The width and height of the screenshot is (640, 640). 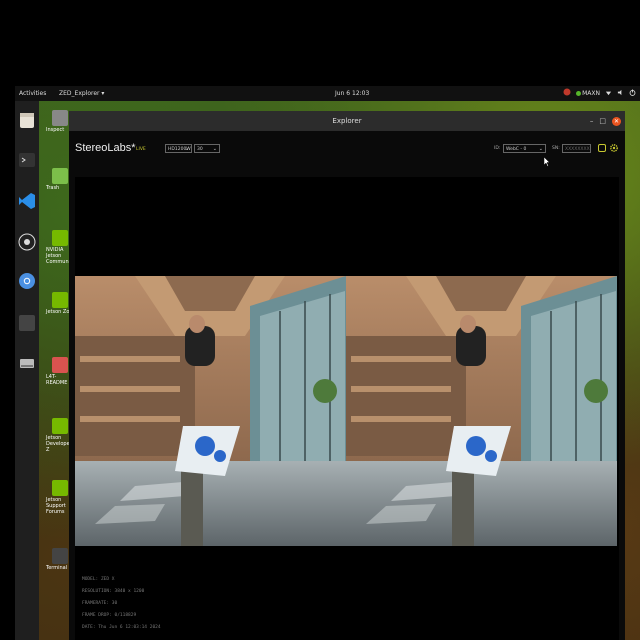 What do you see at coordinates (614, 148) in the screenshot?
I see `settings-gear-icon` at bounding box center [614, 148].